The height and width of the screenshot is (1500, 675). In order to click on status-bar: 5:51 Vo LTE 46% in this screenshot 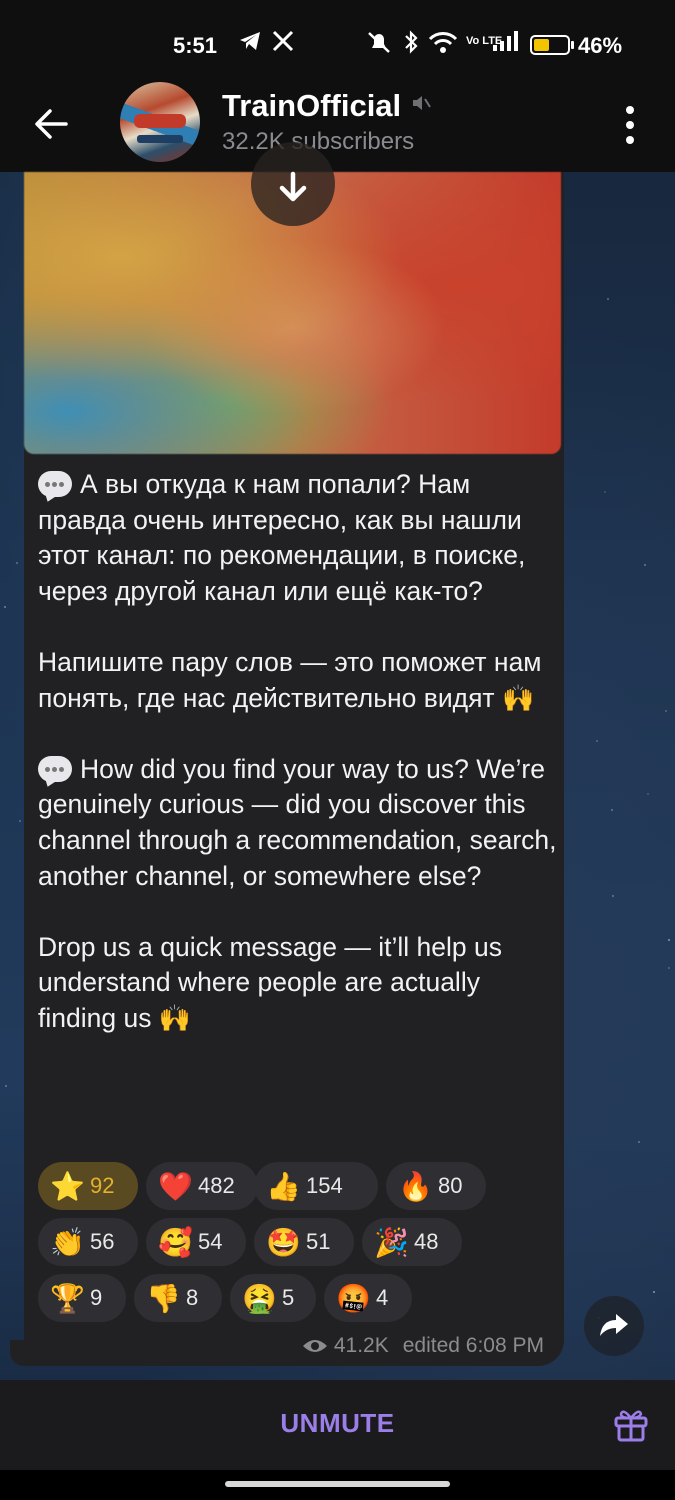, I will do `click(337, 40)`.